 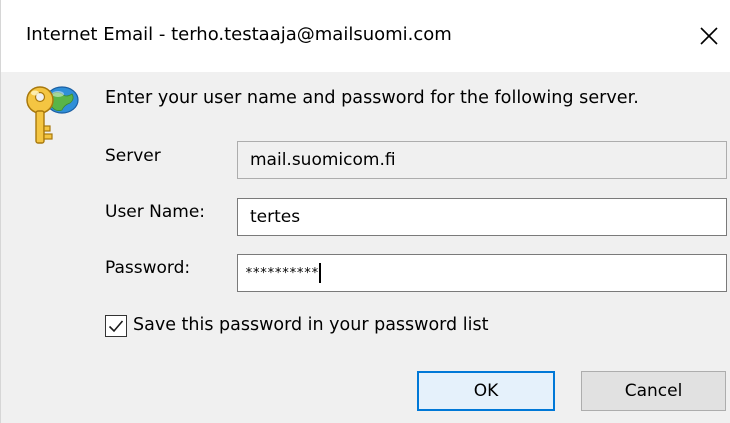 I want to click on password-label: Password:, so click(x=148, y=268).